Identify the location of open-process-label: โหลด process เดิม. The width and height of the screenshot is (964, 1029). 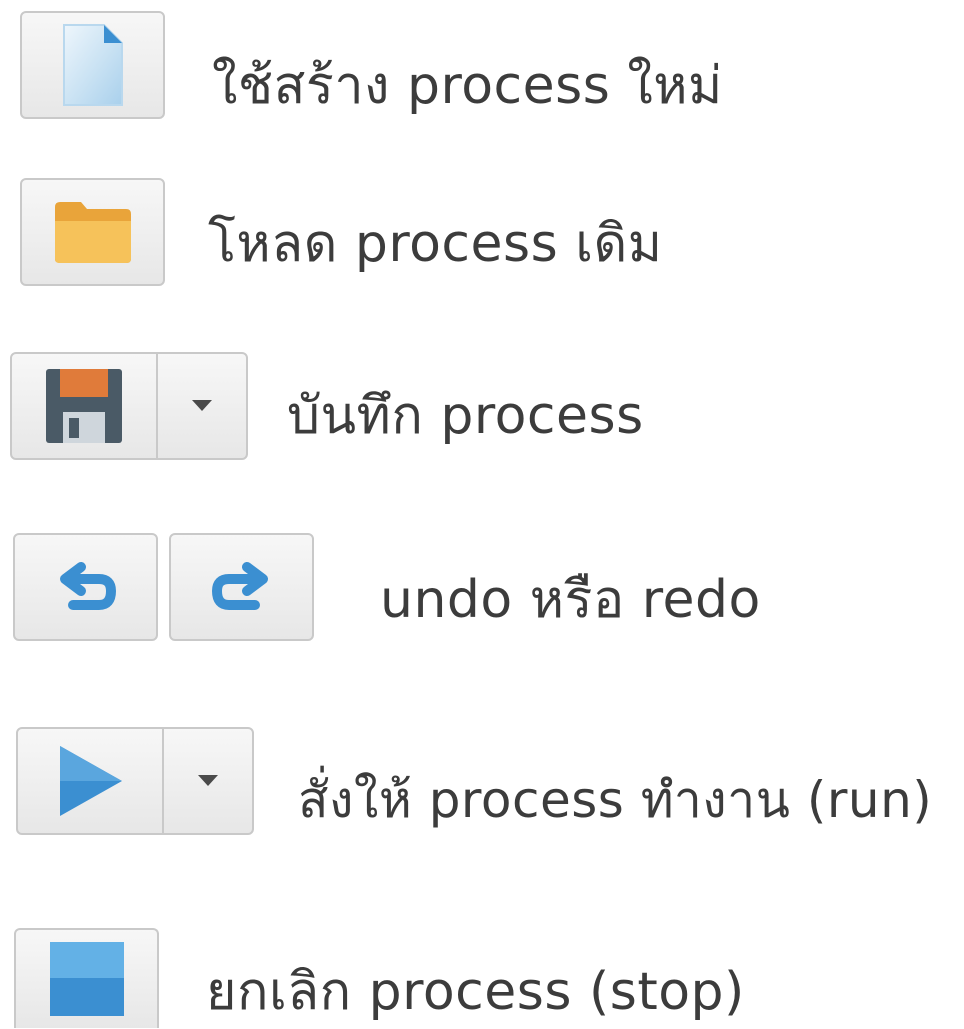
(435, 244).